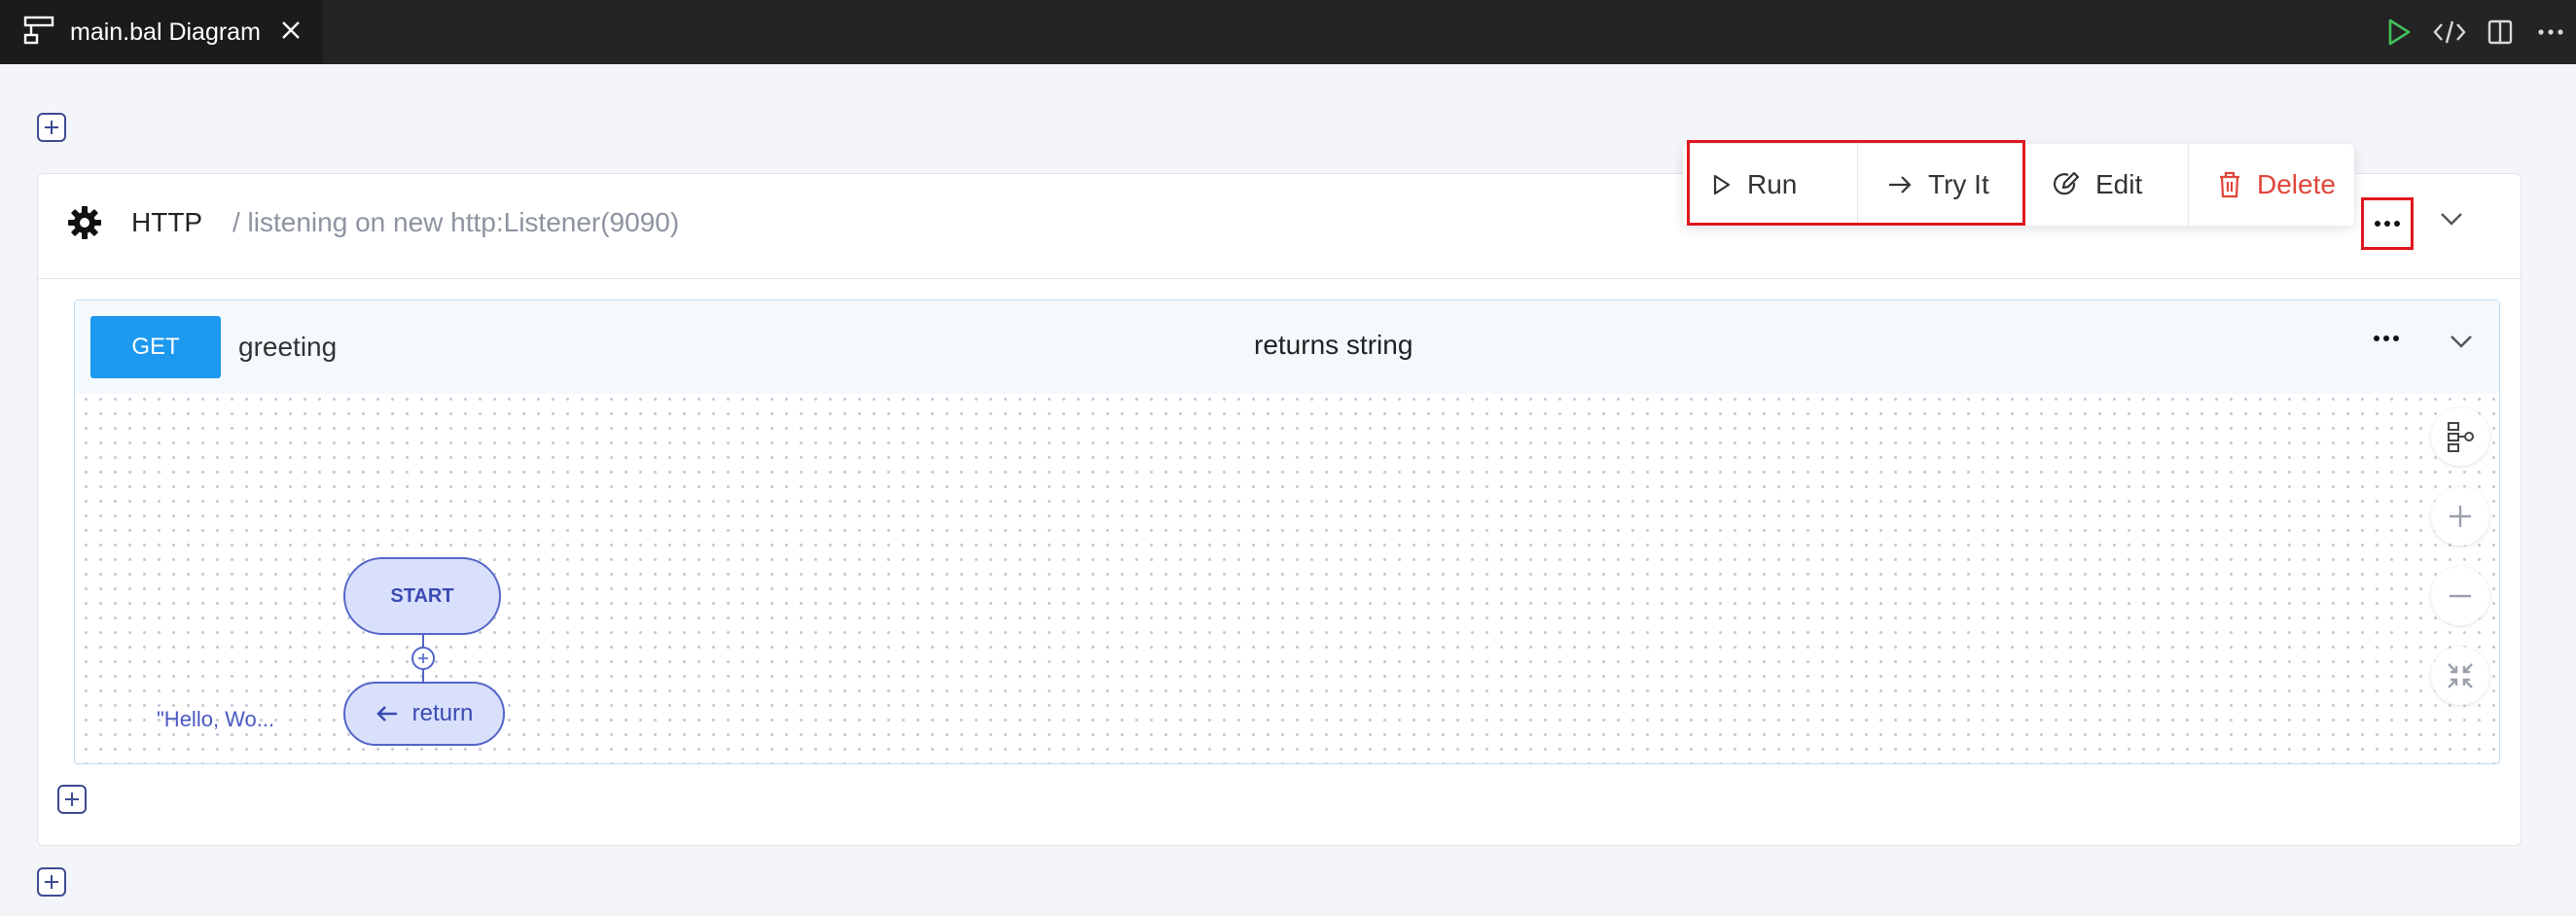 The height and width of the screenshot is (916, 2576). I want to click on diagram-toggle-button, so click(2460, 436).